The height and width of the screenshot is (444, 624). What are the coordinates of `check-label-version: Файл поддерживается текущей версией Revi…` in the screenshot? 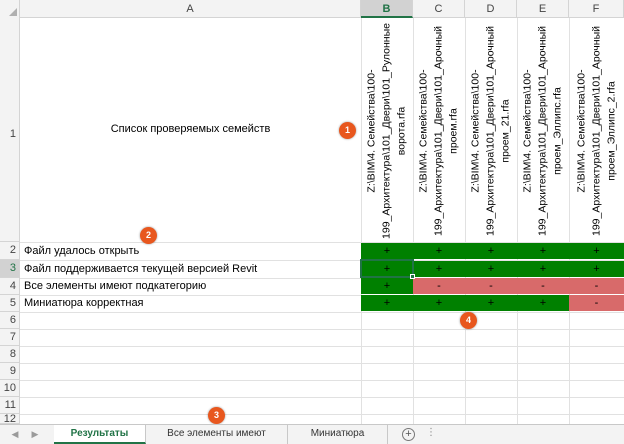 It's located at (140, 269).